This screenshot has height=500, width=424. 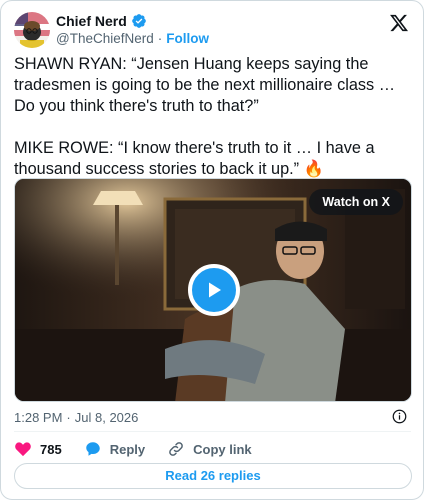 I want to click on reply-button: Reply, so click(x=114, y=449).